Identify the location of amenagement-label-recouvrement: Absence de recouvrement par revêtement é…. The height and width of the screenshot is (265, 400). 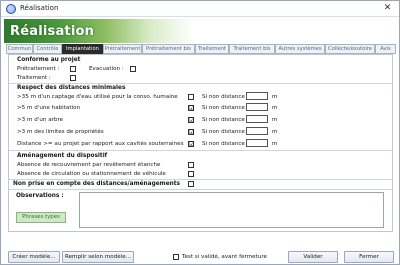
(89, 165).